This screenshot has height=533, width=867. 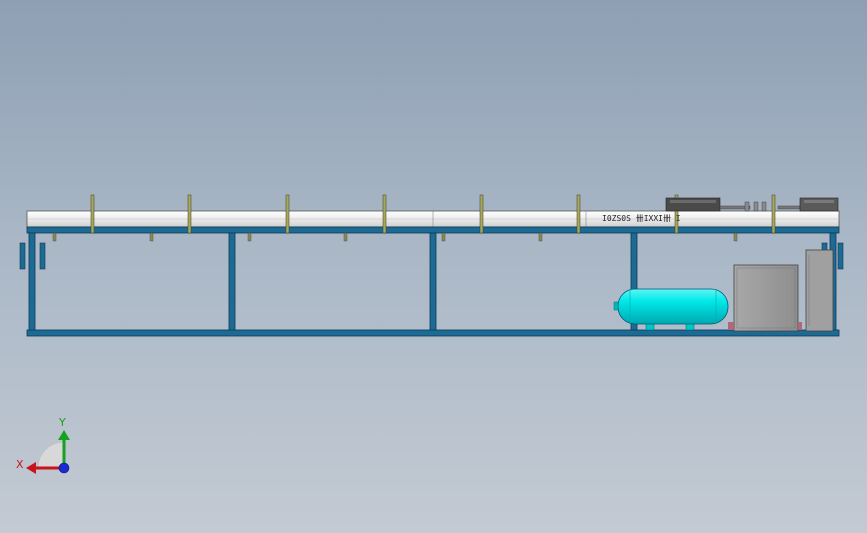 What do you see at coordinates (31, 468) in the screenshot?
I see `x-axis-arrowhead` at bounding box center [31, 468].